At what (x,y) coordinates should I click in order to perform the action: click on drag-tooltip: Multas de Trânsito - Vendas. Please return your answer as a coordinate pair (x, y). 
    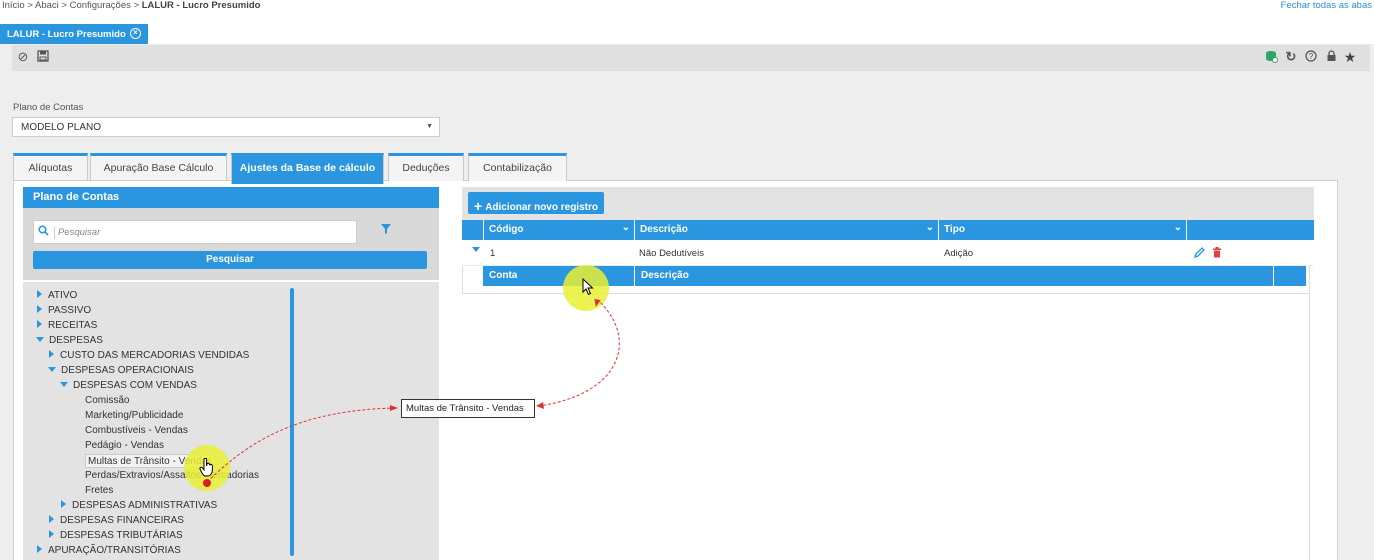
    Looking at the image, I should click on (468, 408).